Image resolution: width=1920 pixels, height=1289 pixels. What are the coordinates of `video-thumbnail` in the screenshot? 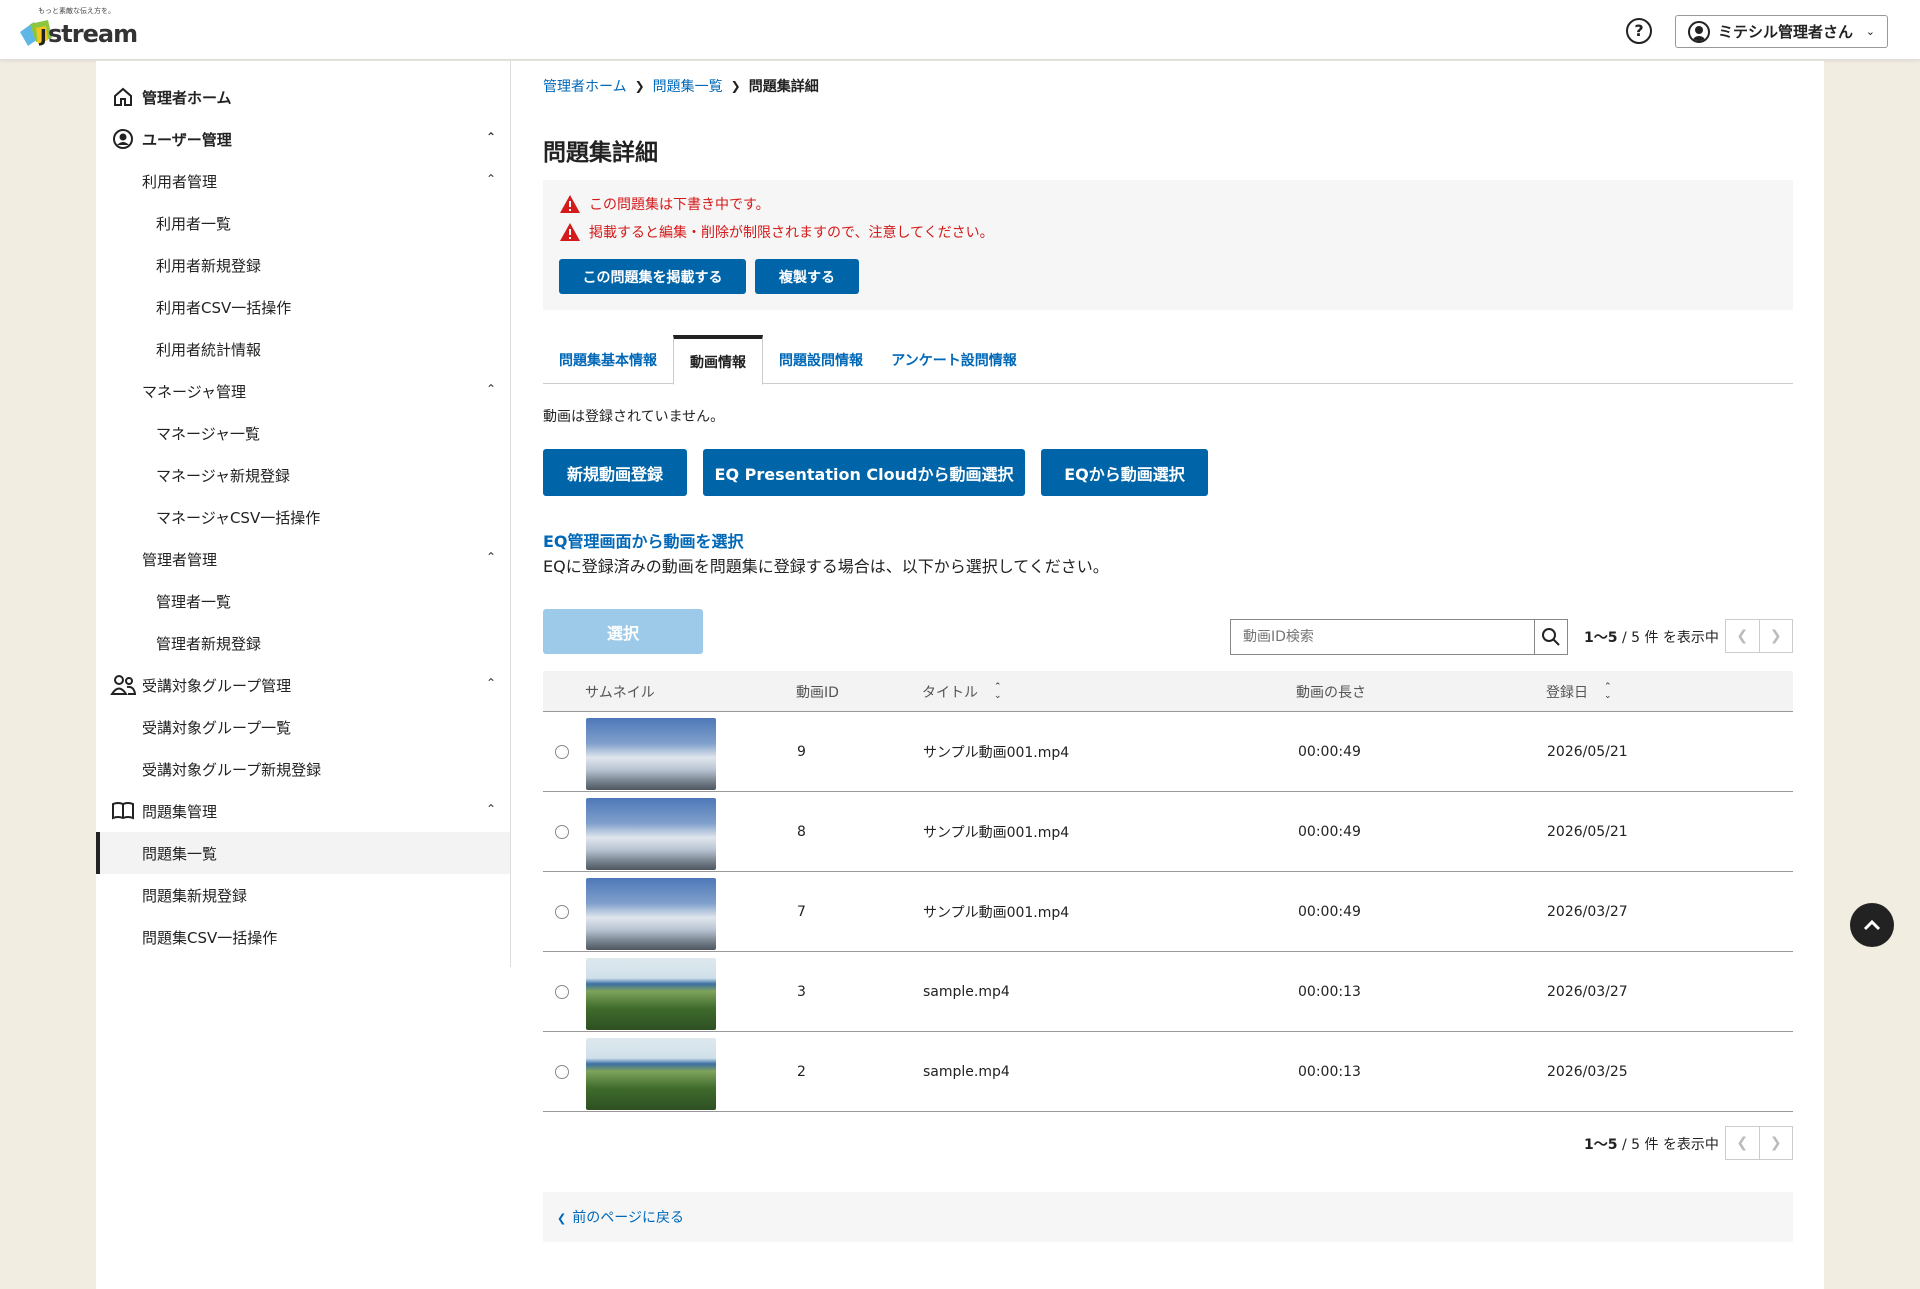 It's located at (651, 1074).